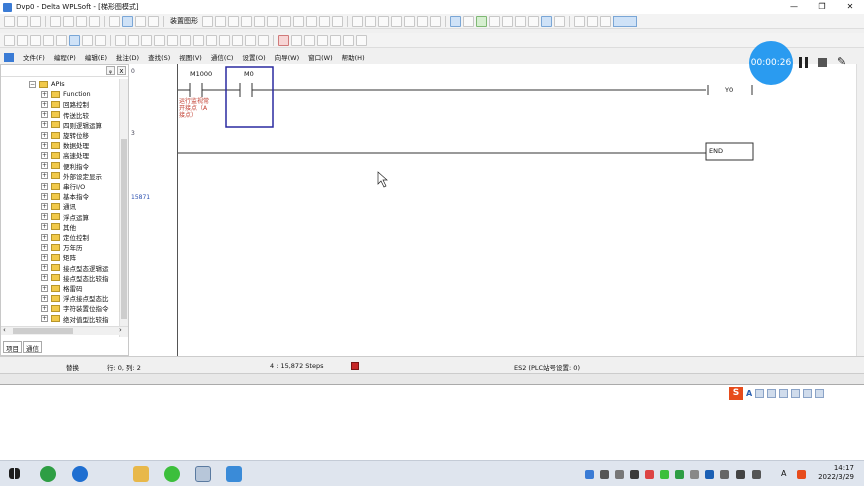 The width and height of the screenshot is (864, 486). Describe the element at coordinates (841, 61) in the screenshot. I see `pen-icon: ✎` at that location.